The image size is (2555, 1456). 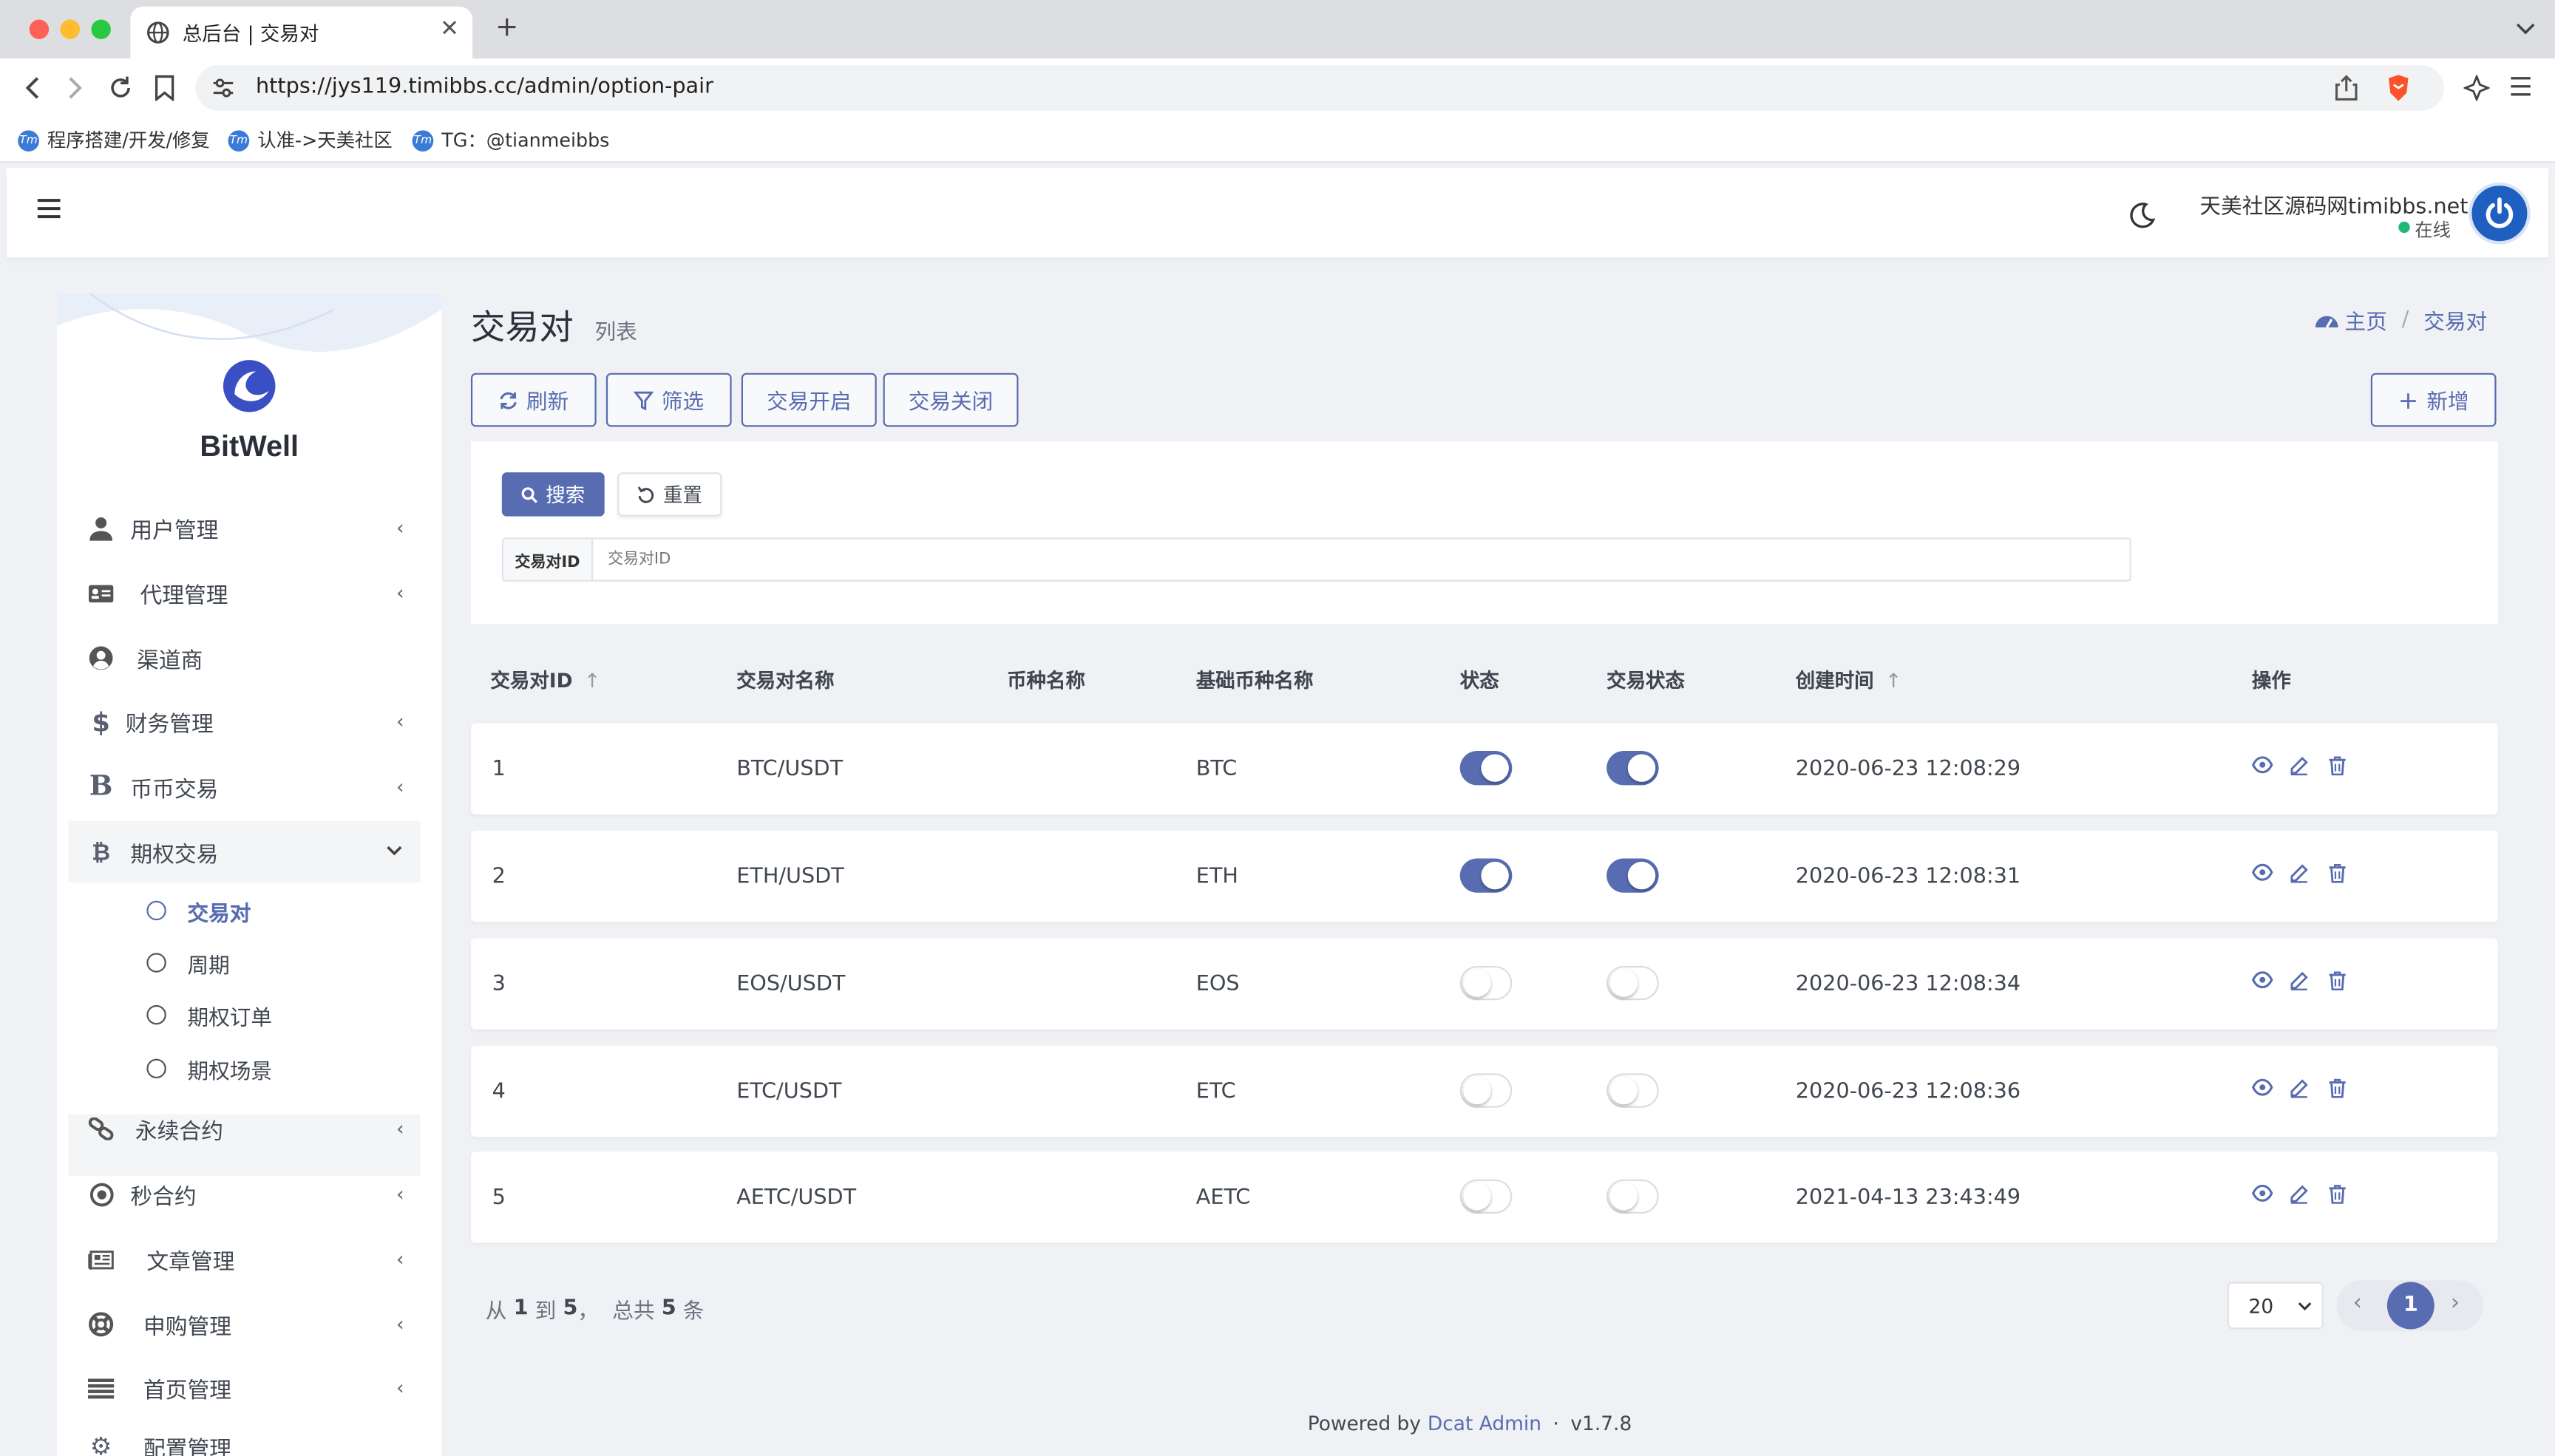 I want to click on chevron-left-icon: ‹, so click(x=400, y=1388).